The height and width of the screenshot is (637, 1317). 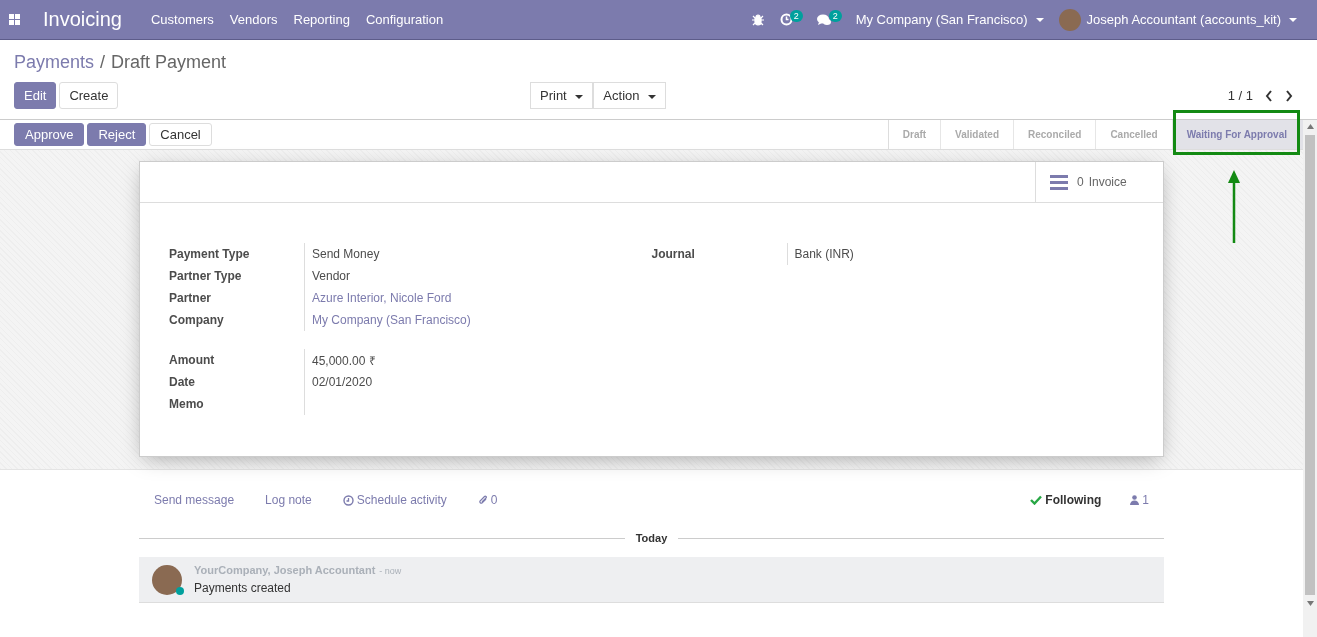 I want to click on status-stage: Cancelled, so click(x=1134, y=134).